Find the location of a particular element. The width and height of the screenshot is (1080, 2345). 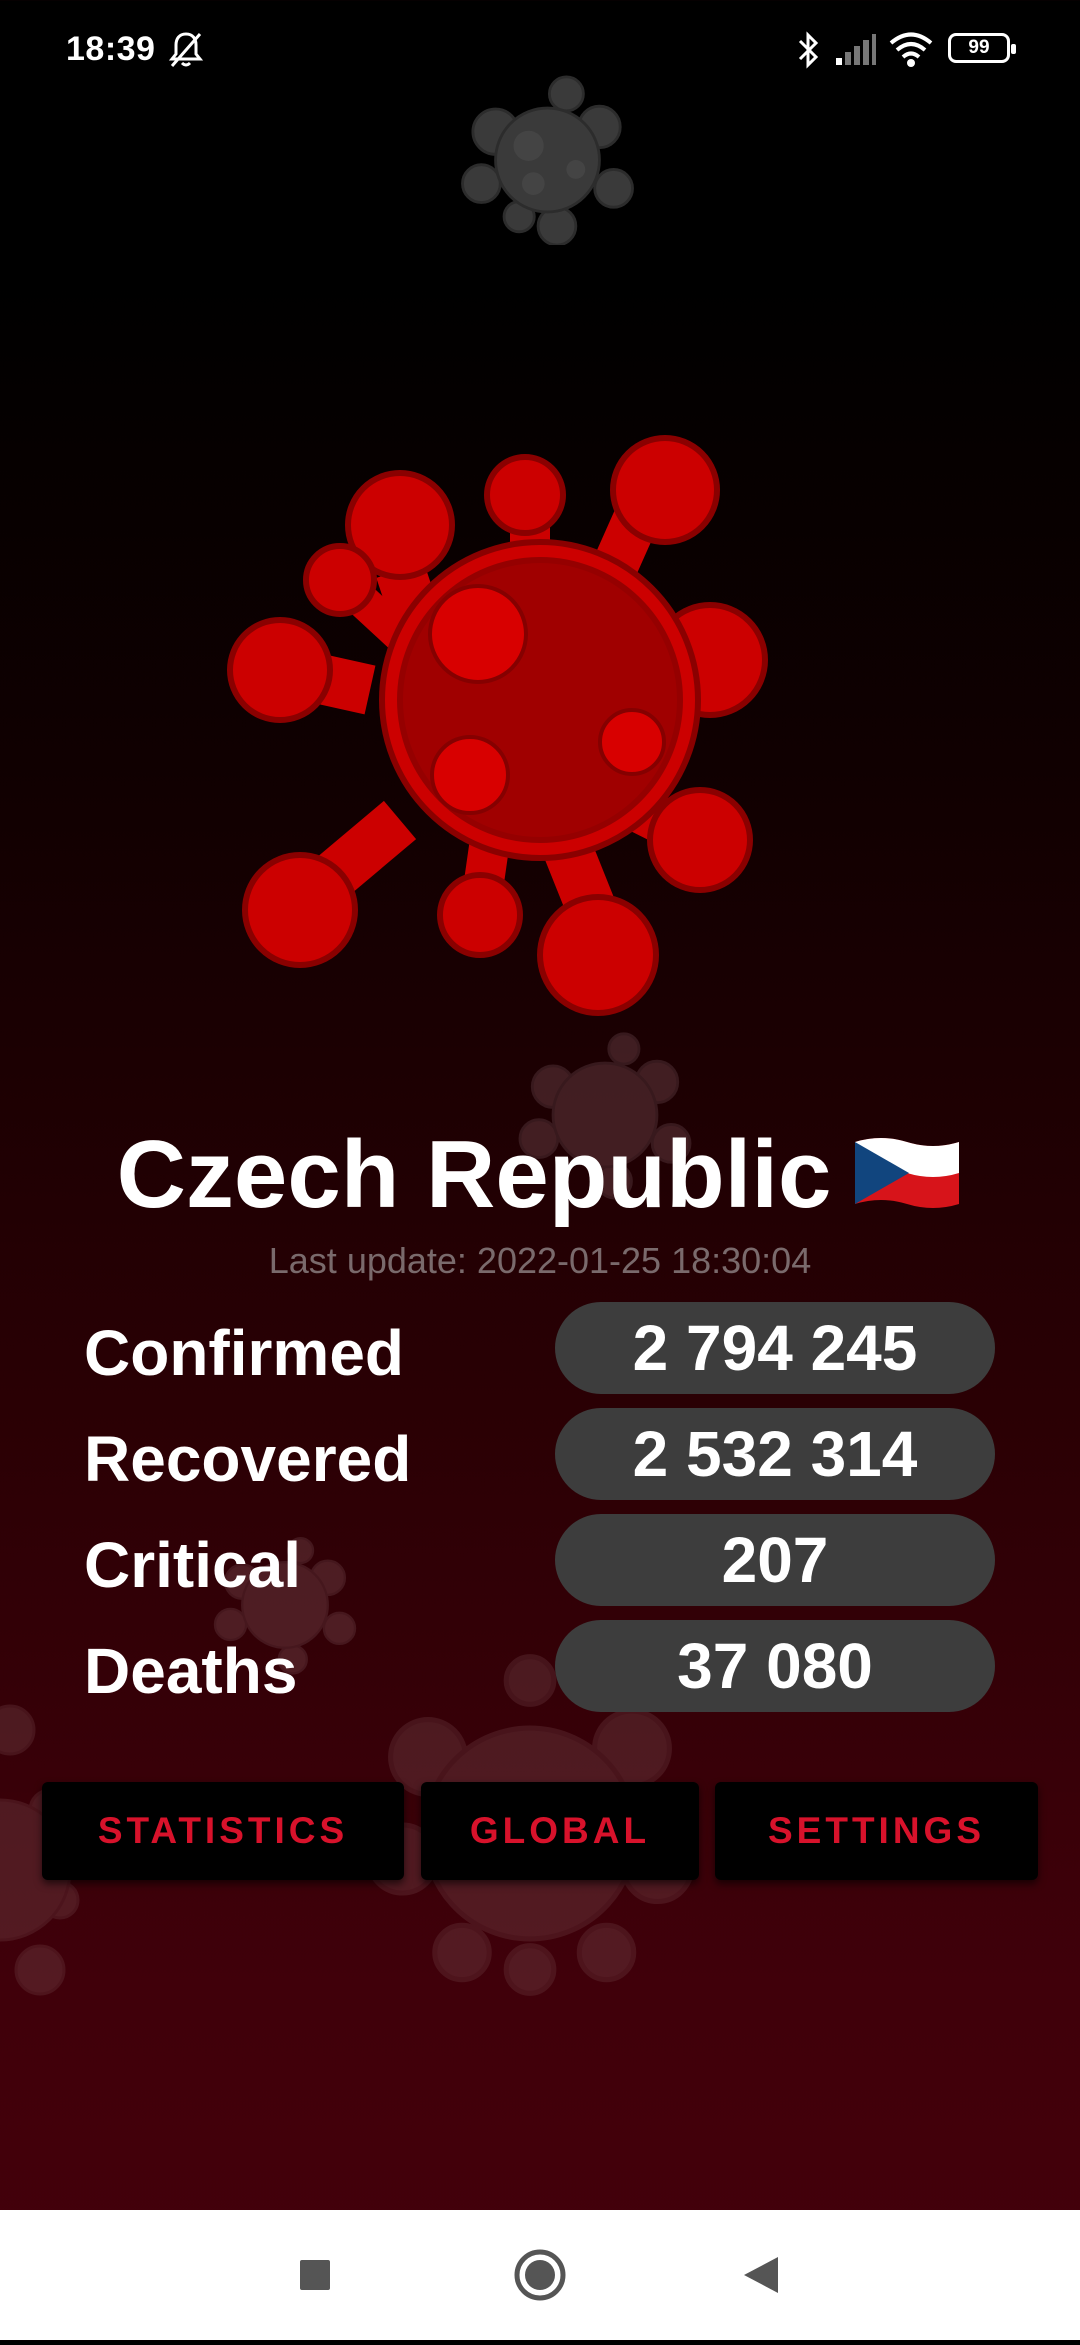

recents-button is located at coordinates (315, 2275).